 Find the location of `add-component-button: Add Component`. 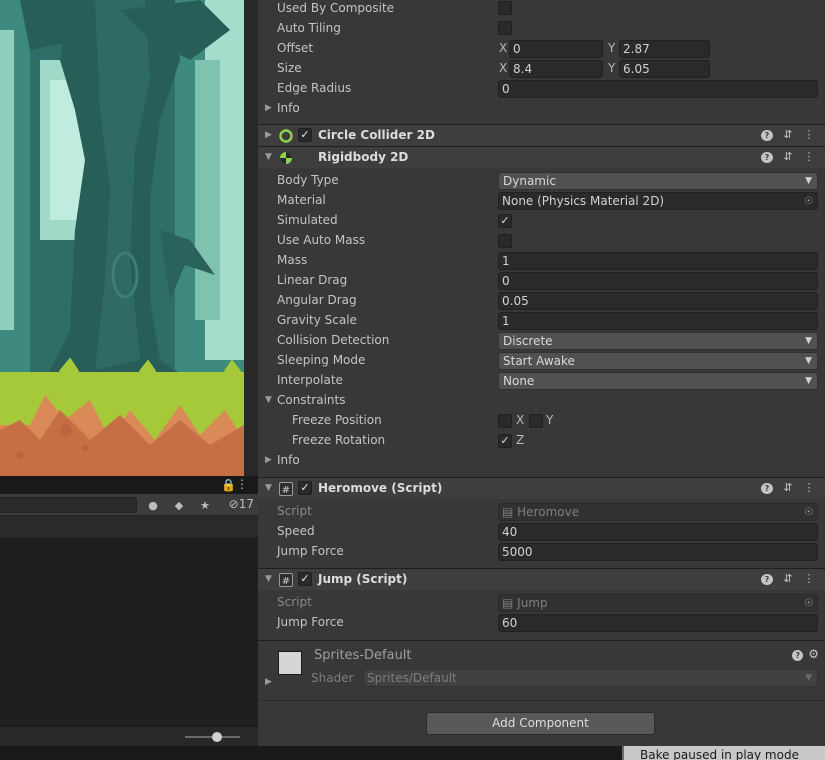

add-component-button: Add Component is located at coordinates (540, 723).